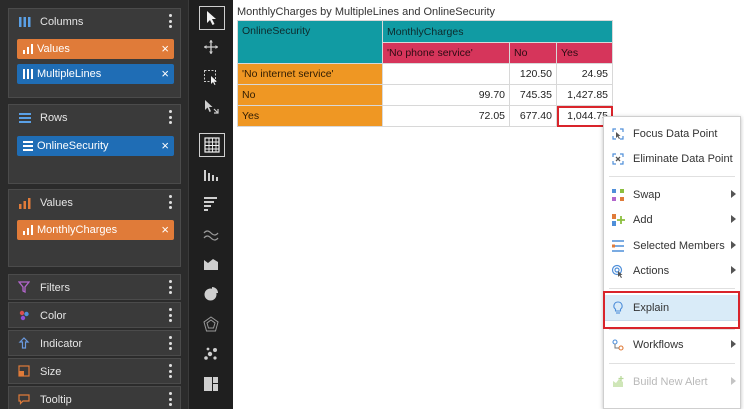 The image size is (744, 409). I want to click on indicator-well: Indicator, so click(94, 343).